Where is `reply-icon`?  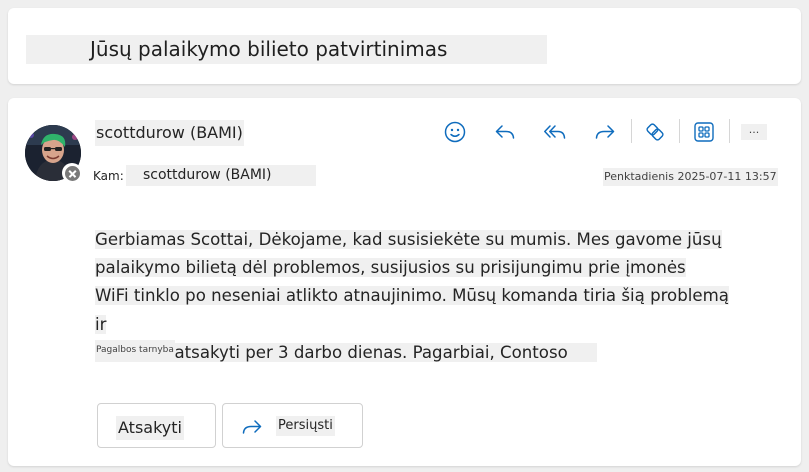
reply-icon is located at coordinates (505, 132).